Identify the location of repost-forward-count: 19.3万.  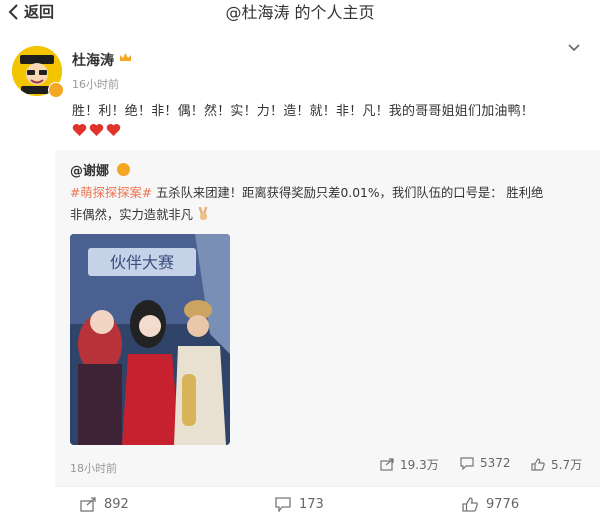
(419, 465).